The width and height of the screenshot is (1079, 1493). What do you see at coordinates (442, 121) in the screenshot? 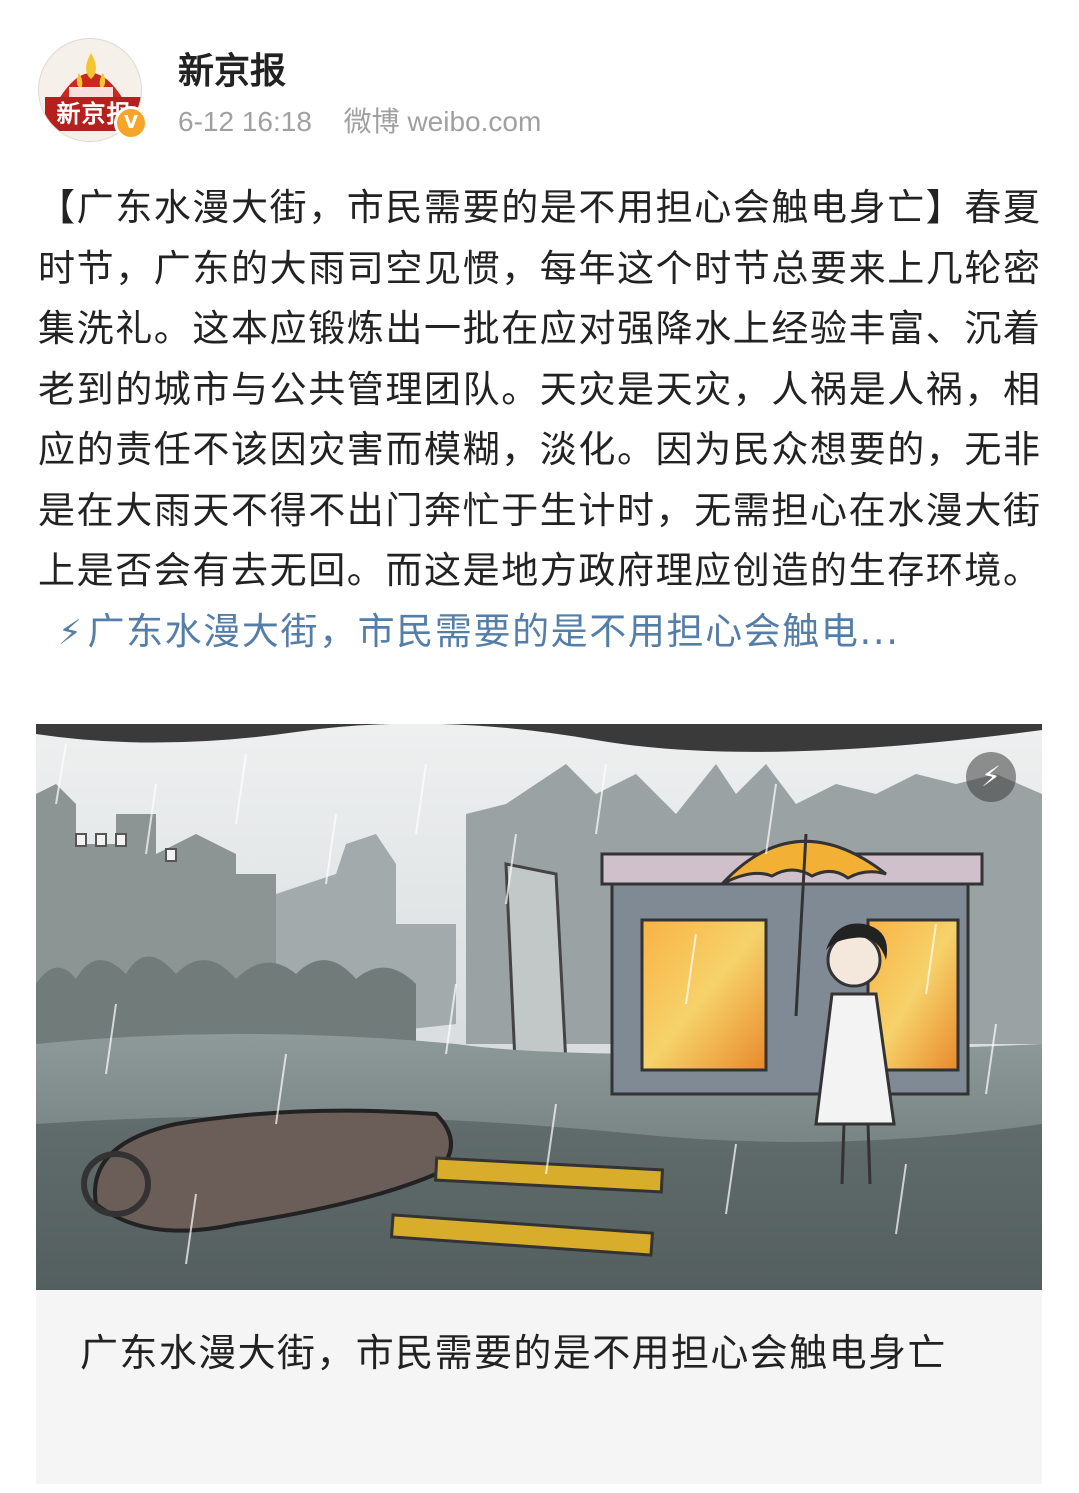
I see `post-source: 微博 weibo.com` at bounding box center [442, 121].